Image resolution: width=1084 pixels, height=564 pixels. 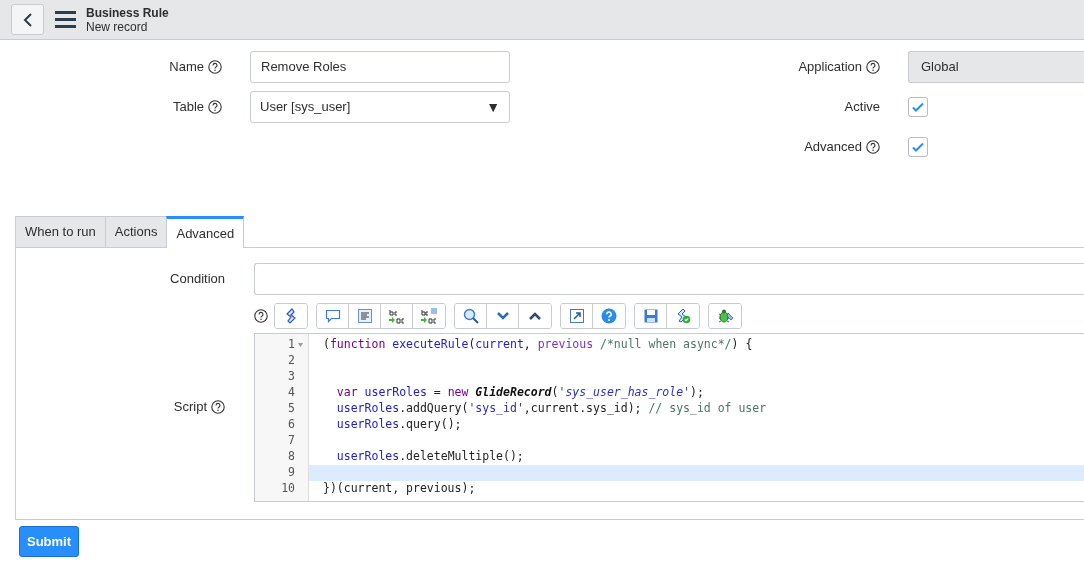 I want to click on line-number: 10, so click(x=288, y=489).